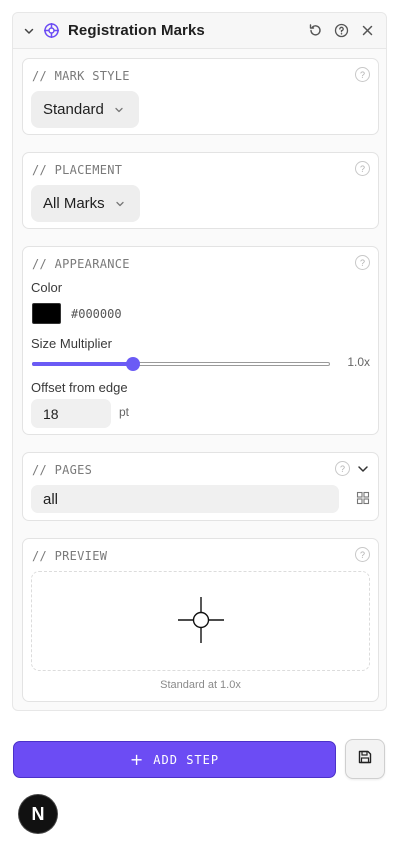 The height and width of the screenshot is (852, 400). I want to click on preview-canvas, so click(200, 621).